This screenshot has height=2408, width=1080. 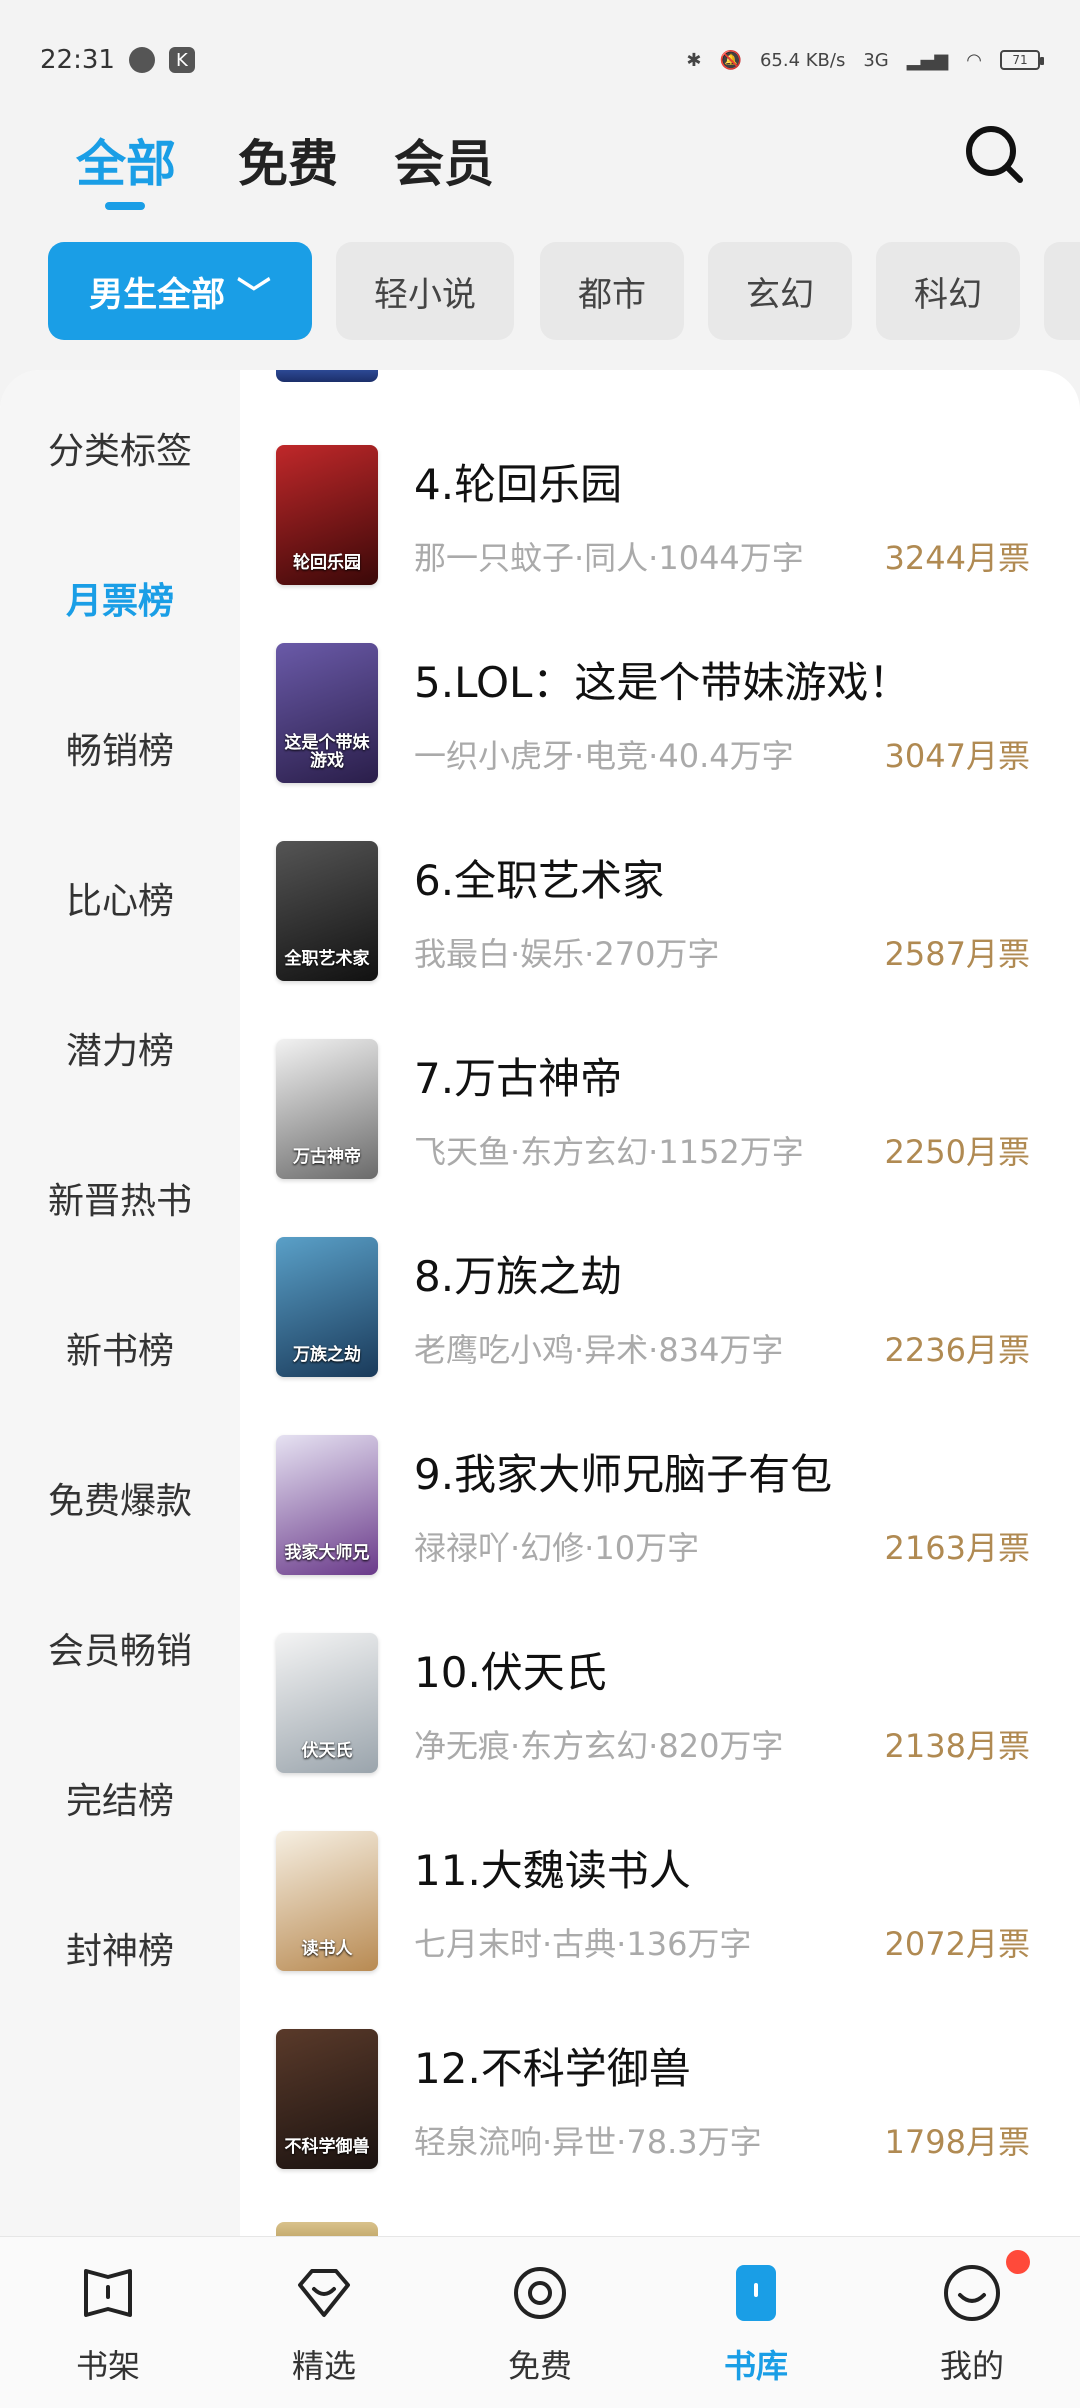 I want to click on search-icon, so click(x=994, y=154).